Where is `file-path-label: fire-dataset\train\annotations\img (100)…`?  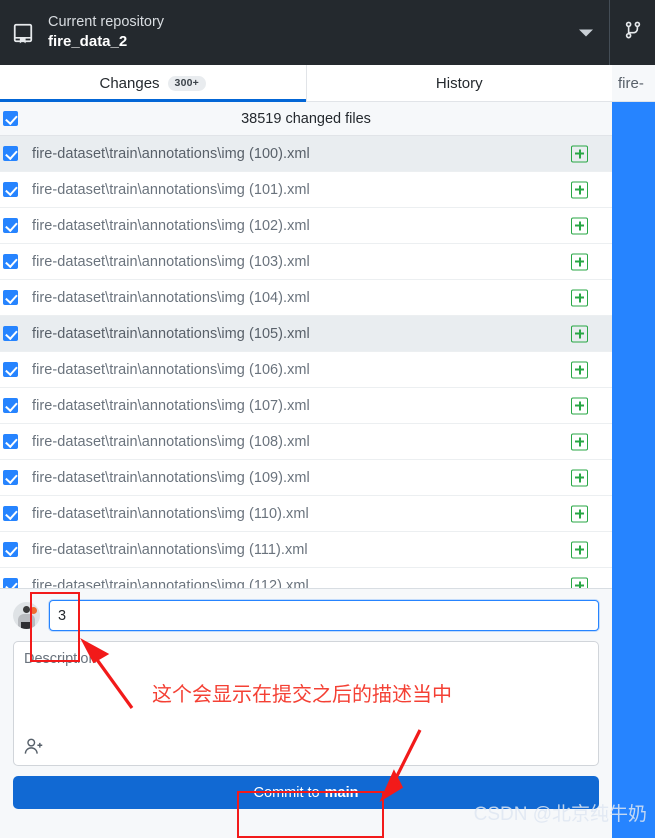
file-path-label: fire-dataset\train\annotations\img (100)… is located at coordinates (171, 153).